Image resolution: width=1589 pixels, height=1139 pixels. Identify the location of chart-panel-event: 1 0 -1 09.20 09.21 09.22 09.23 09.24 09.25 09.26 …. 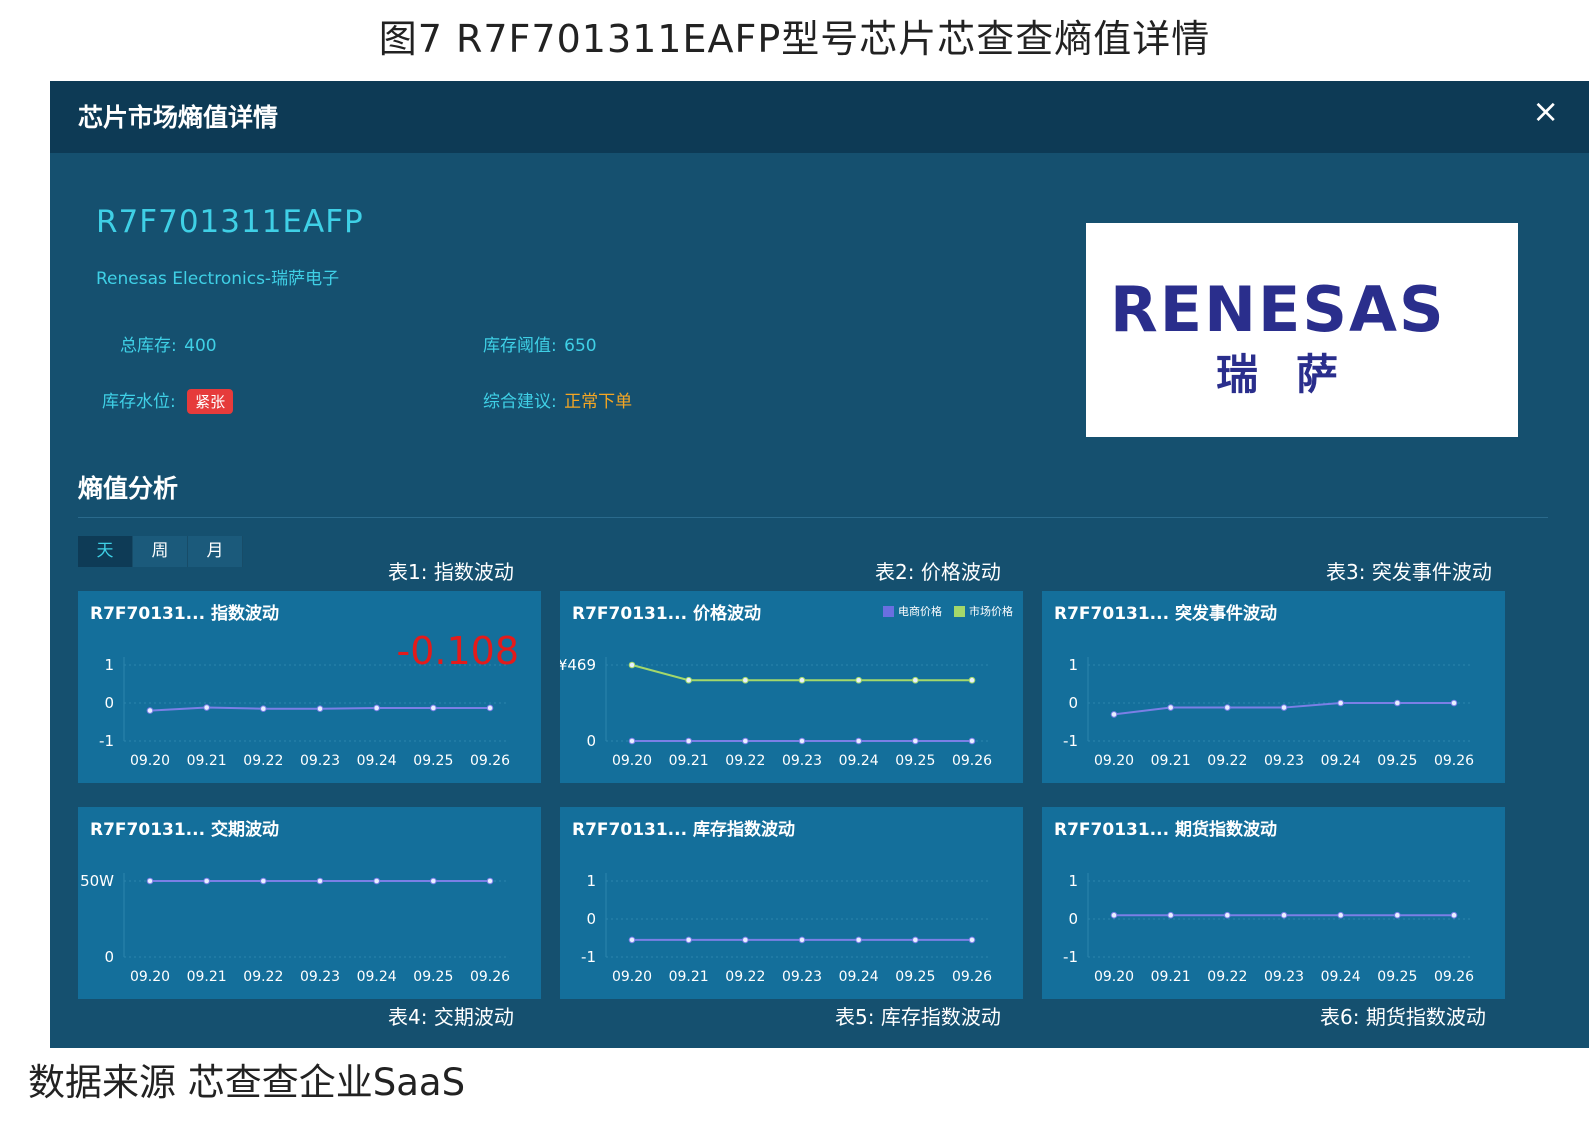
(1273, 687).